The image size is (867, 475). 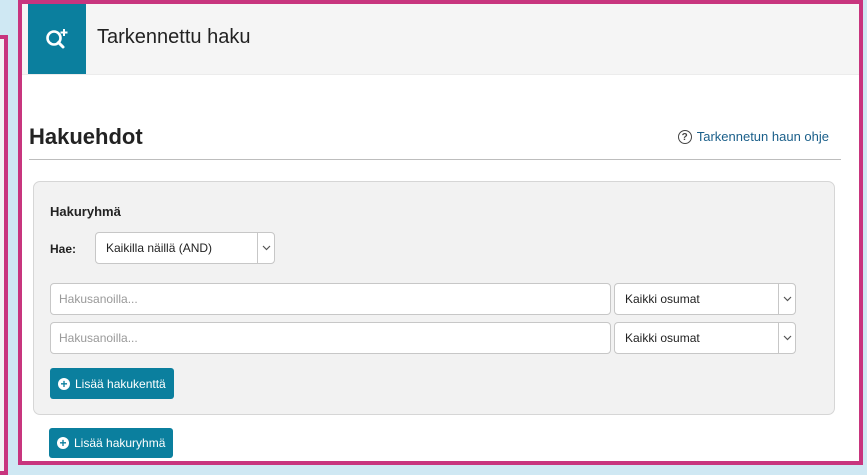 What do you see at coordinates (63, 249) in the screenshot?
I see `match-label: Hae:` at bounding box center [63, 249].